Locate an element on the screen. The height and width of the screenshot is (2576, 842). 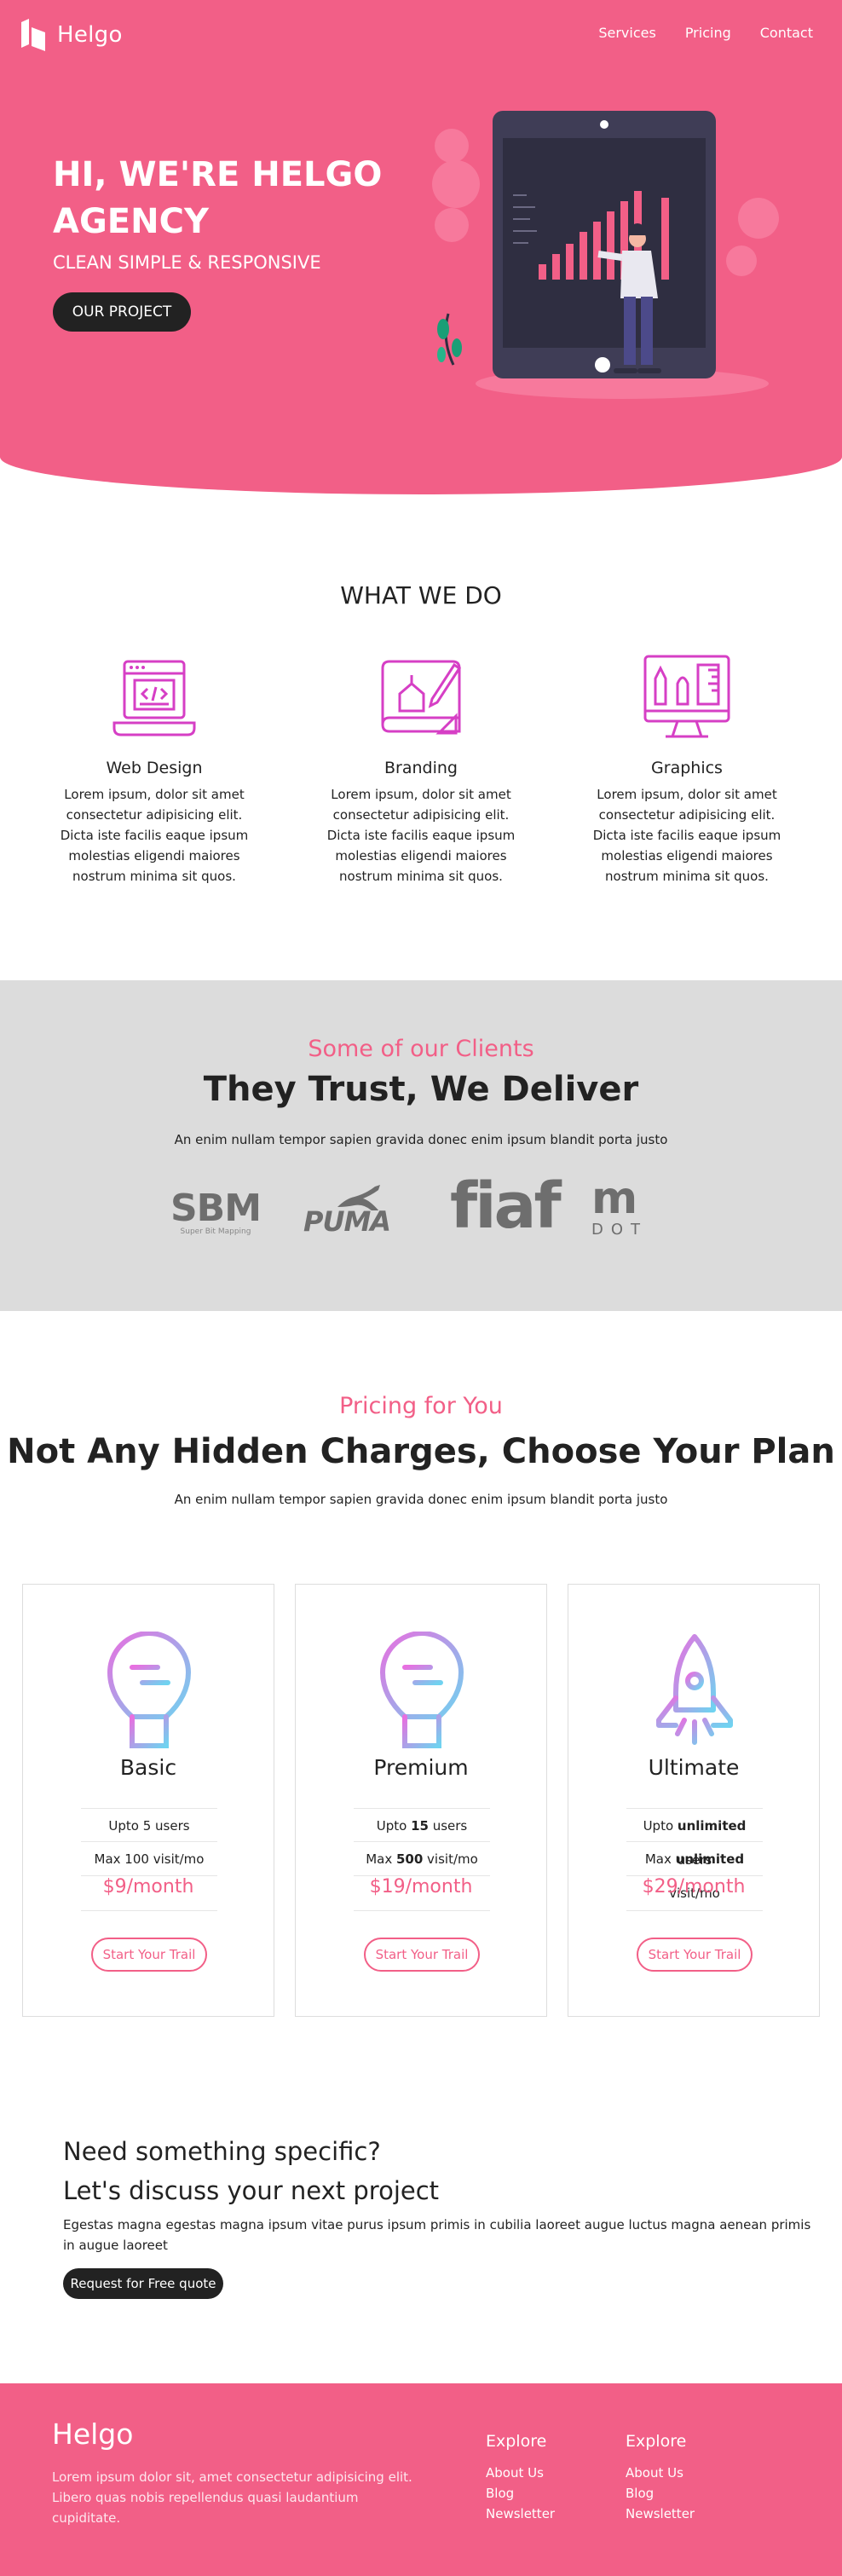
footer-column-explore: Explore About Us Blog Newsletter is located at coordinates (520, 2478).